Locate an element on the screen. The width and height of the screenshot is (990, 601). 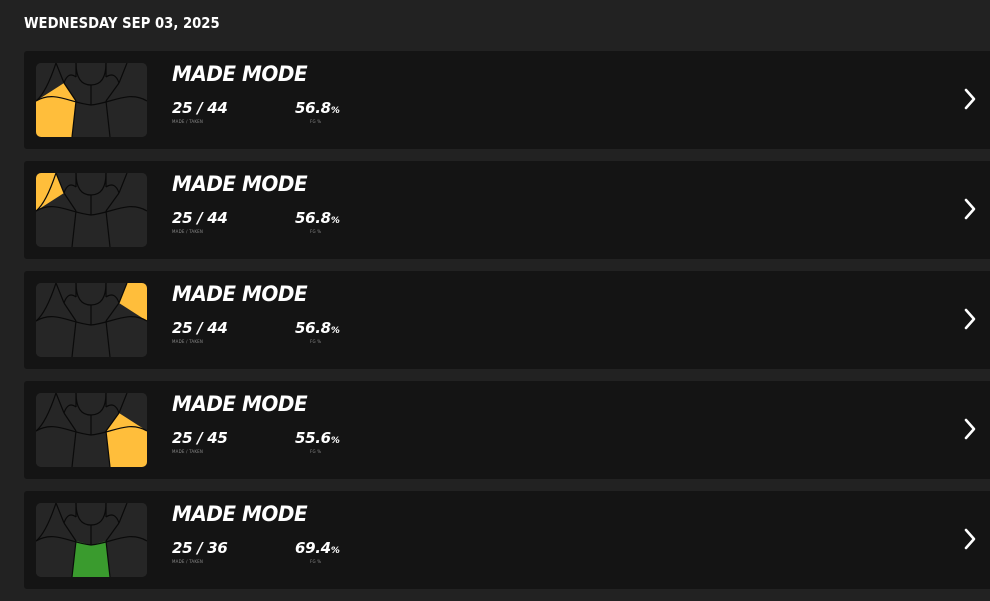
percentage-number: 69.4 is located at coordinates (313, 548).